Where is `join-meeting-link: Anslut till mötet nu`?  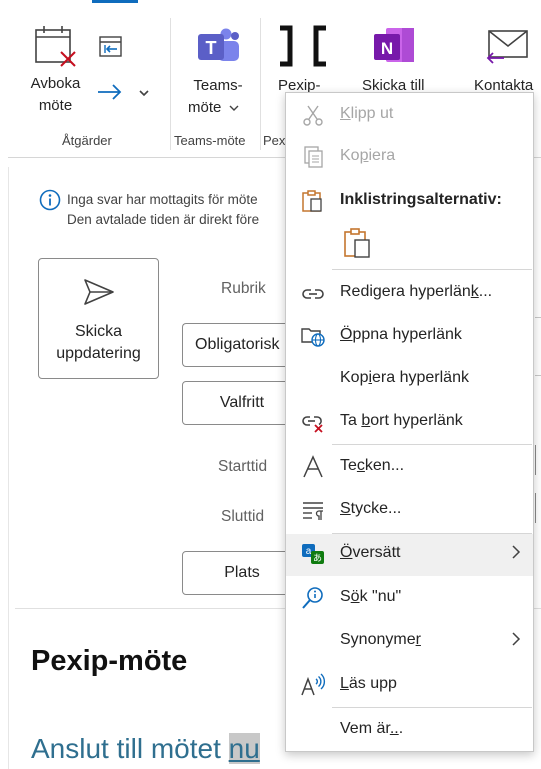 join-meeting-link: Anslut till mötet nu is located at coordinates (145, 749).